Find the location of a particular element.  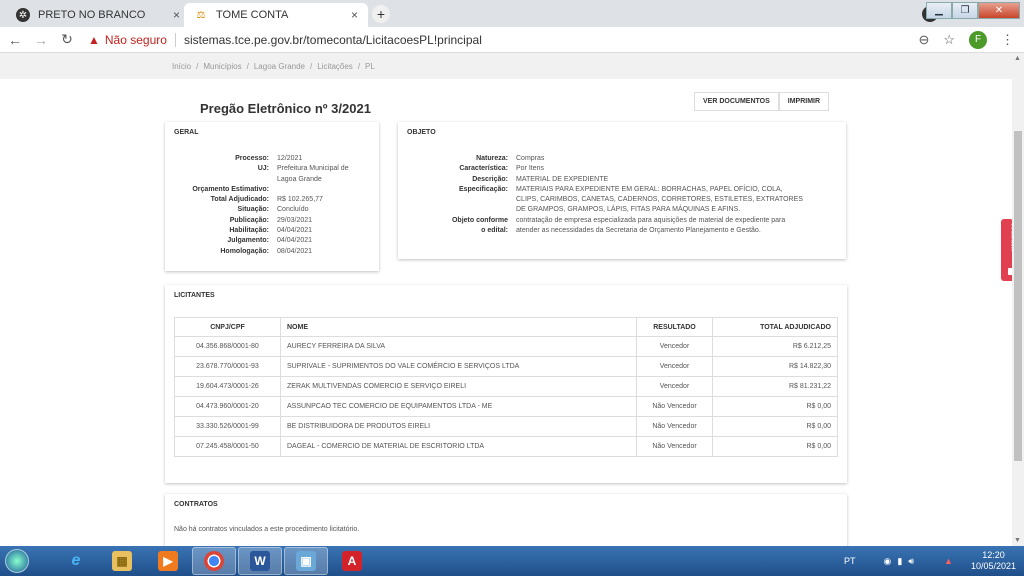

breadcrumb-item: Municípios is located at coordinates (222, 66).